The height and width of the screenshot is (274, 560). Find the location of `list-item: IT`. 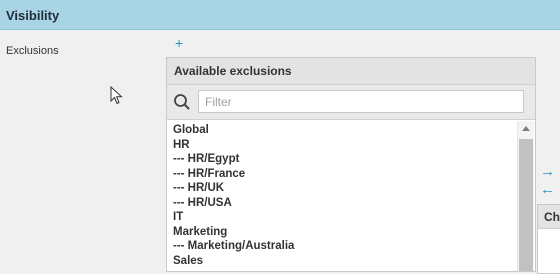

list-item: IT is located at coordinates (343, 217).